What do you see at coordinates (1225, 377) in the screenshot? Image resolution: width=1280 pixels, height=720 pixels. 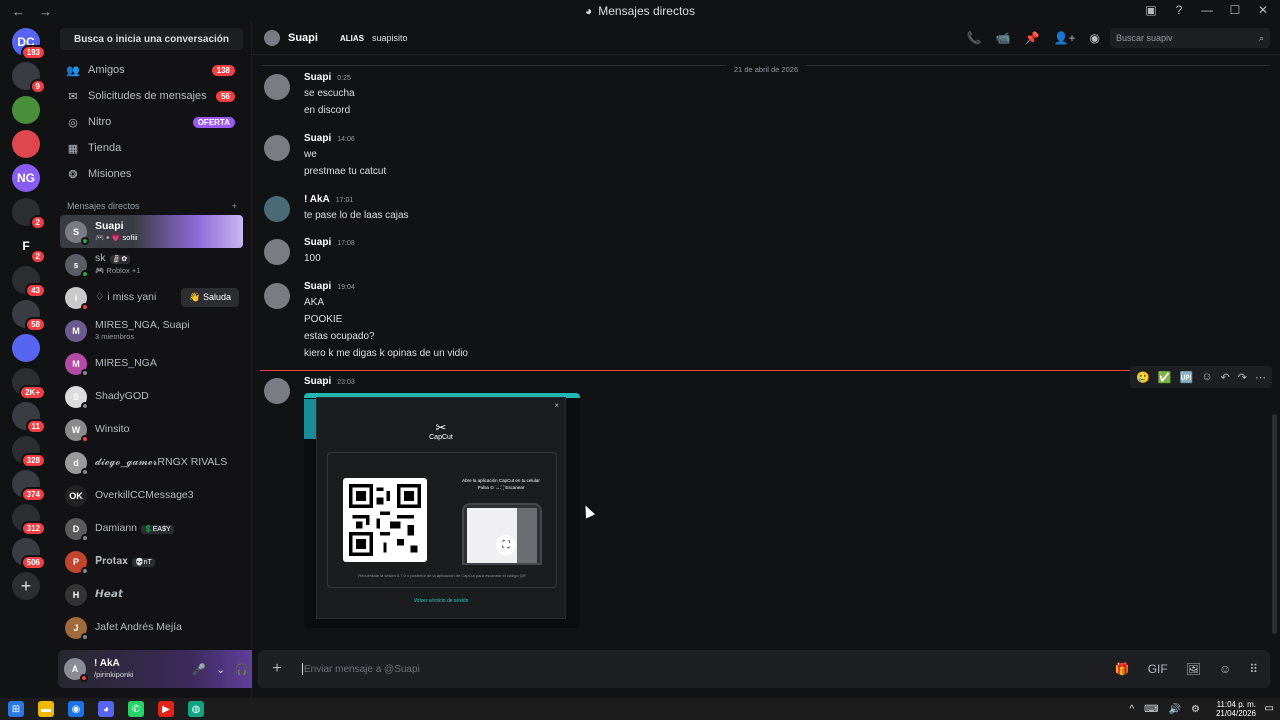 I see `reply-icon: ↶` at bounding box center [1225, 377].